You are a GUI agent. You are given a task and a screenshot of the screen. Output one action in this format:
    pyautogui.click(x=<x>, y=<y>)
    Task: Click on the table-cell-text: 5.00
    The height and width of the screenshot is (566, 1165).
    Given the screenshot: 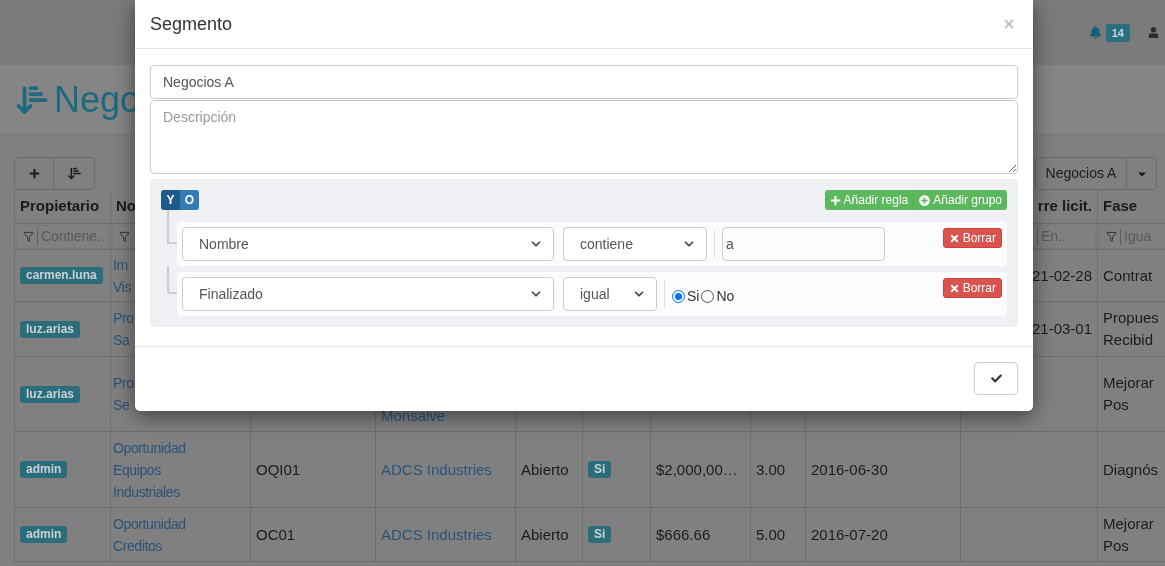 What is the action you would take?
    pyautogui.click(x=771, y=534)
    